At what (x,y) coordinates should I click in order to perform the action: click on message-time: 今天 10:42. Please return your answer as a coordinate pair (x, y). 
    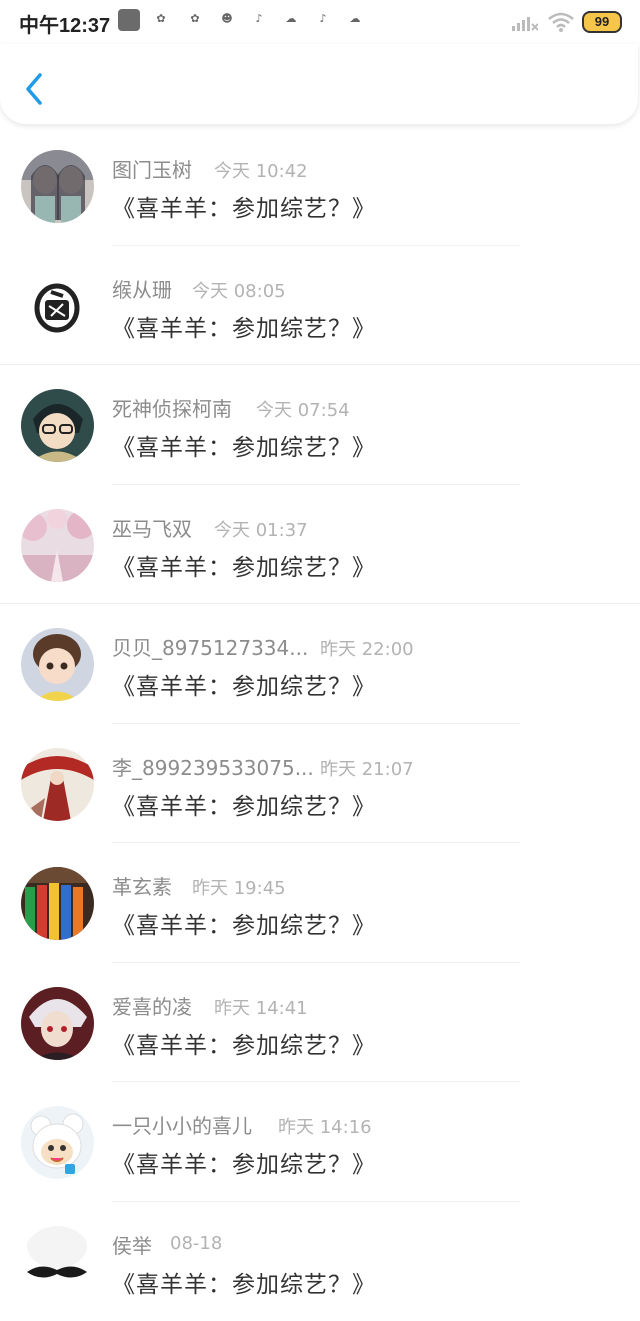
    Looking at the image, I should click on (261, 170).